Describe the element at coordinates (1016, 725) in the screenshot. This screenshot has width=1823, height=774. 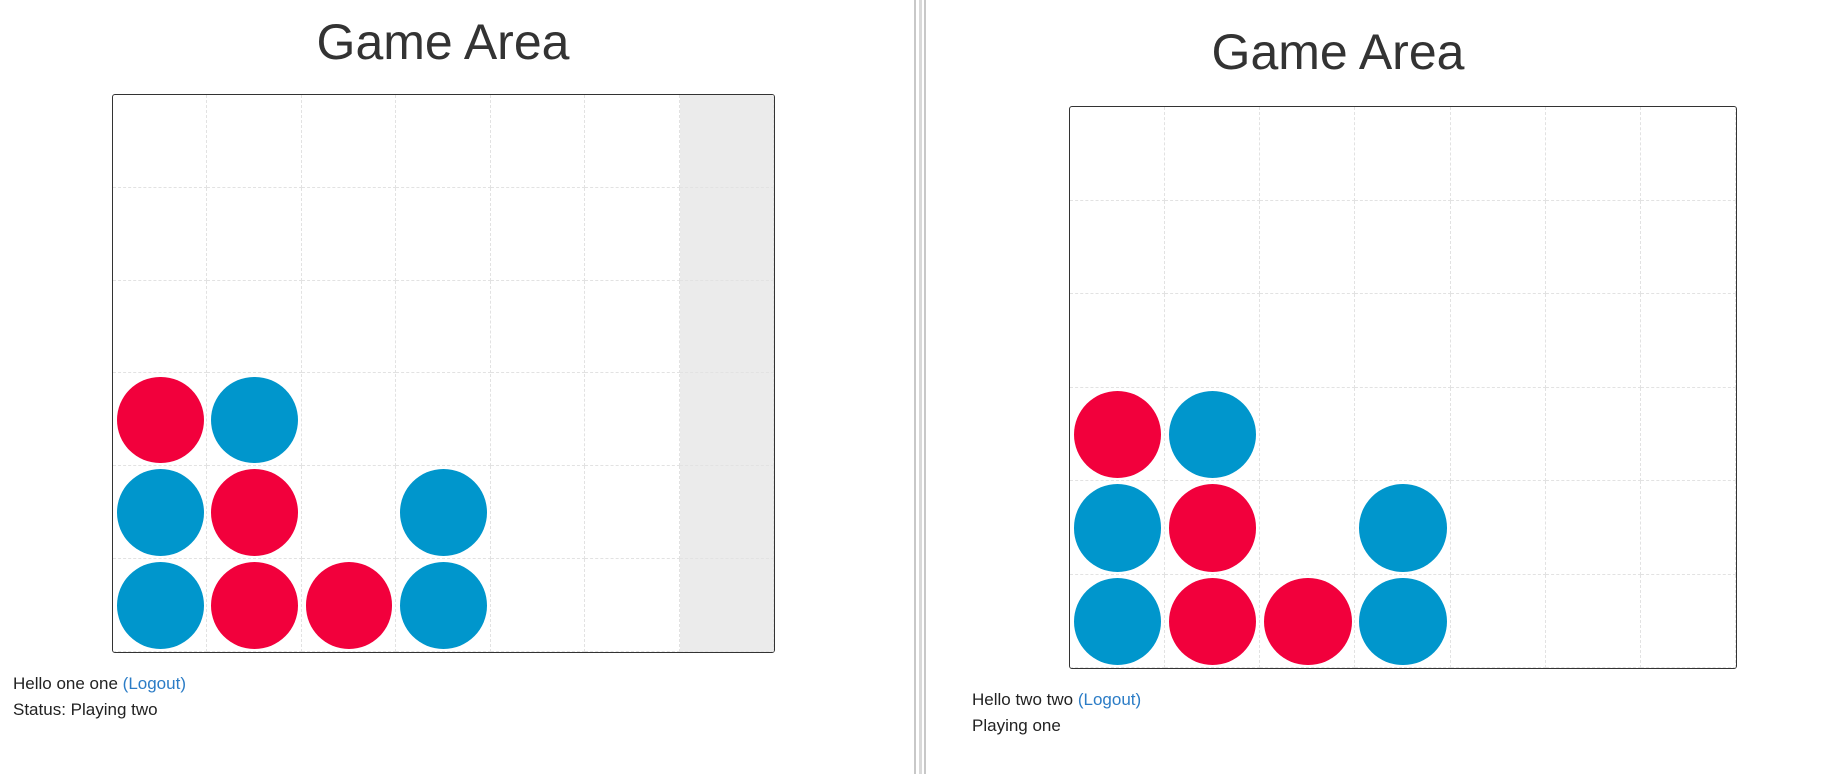
I see `status-text: Playing one` at that location.